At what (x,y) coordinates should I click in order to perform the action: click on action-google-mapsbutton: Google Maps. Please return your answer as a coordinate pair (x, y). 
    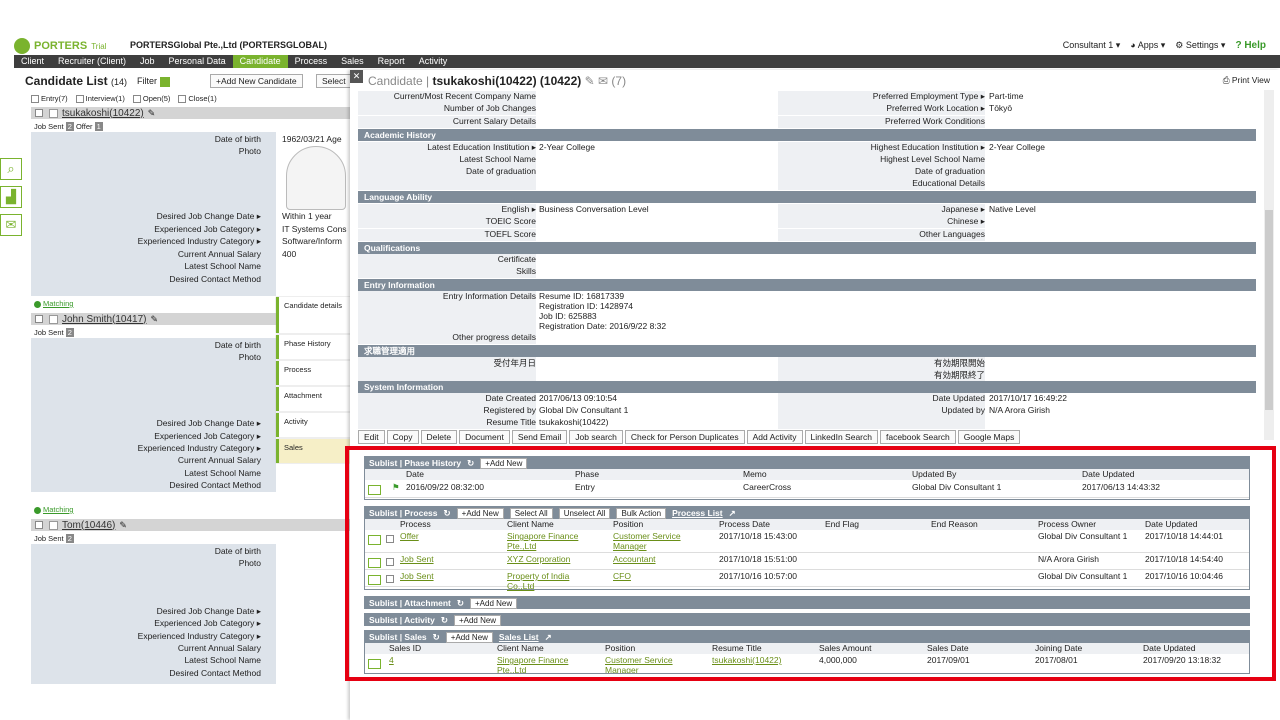
    Looking at the image, I should click on (989, 437).